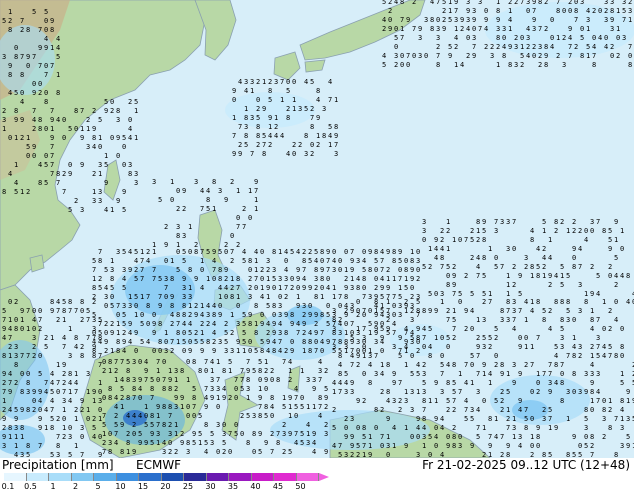 The height and width of the screenshot is (491, 634). What do you see at coordinates (285, 477) in the screenshot?
I see `scale-swatch` at bounding box center [285, 477].